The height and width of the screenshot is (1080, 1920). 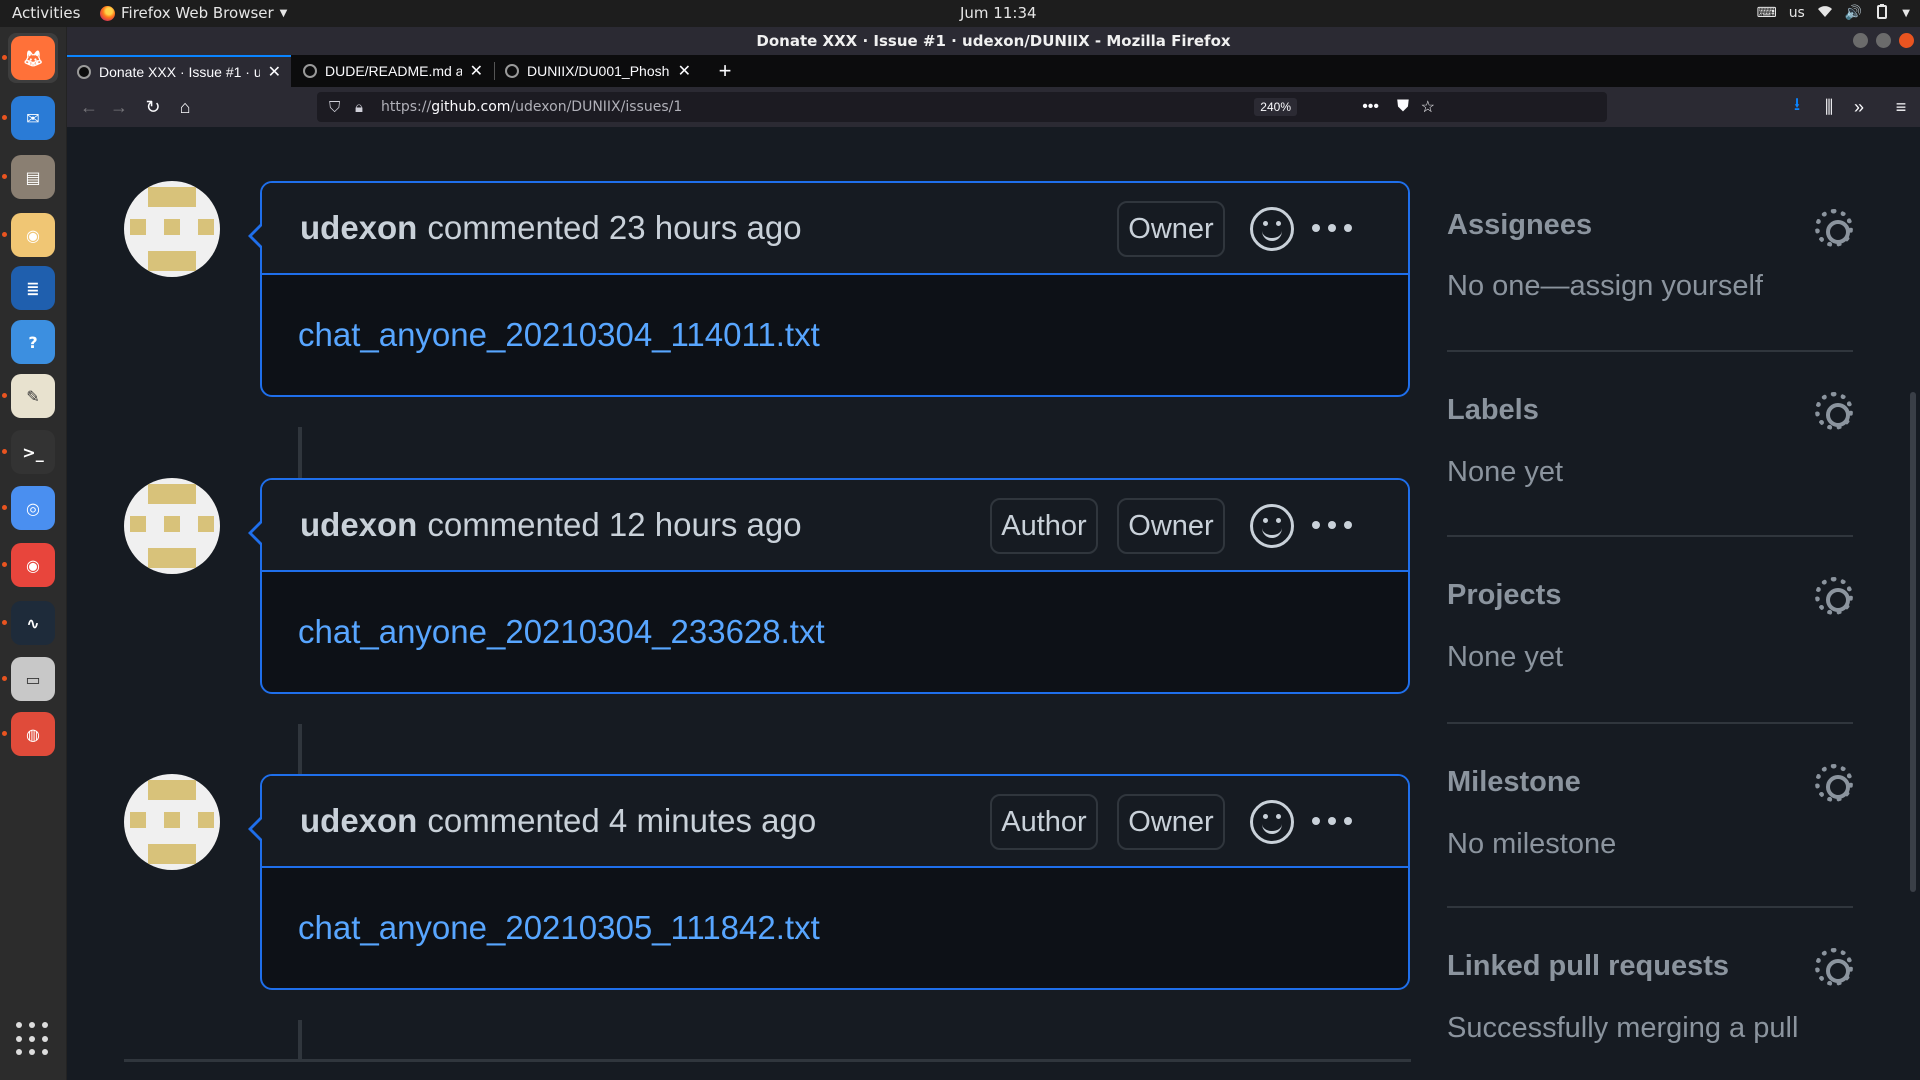 I want to click on dock-item-scanner: ▭, so click(x=33, y=679).